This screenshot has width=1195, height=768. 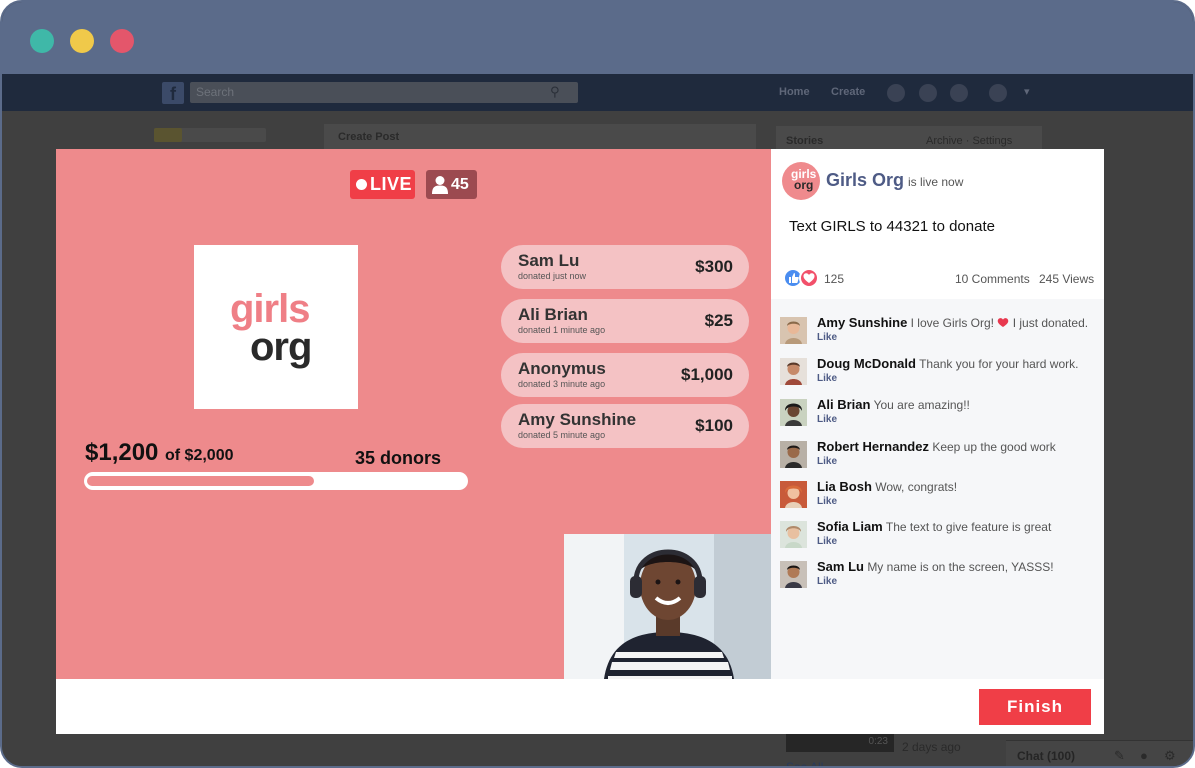 What do you see at coordinates (866, 363) in the screenshot?
I see `commenter-name: Doug McDonald` at bounding box center [866, 363].